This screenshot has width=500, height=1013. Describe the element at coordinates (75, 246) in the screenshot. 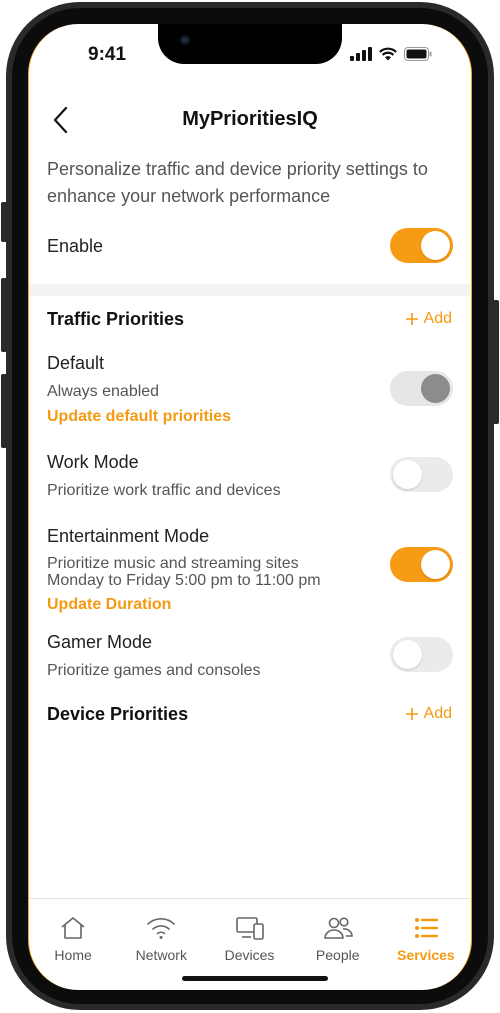

I see `enable-label: Enable` at that location.